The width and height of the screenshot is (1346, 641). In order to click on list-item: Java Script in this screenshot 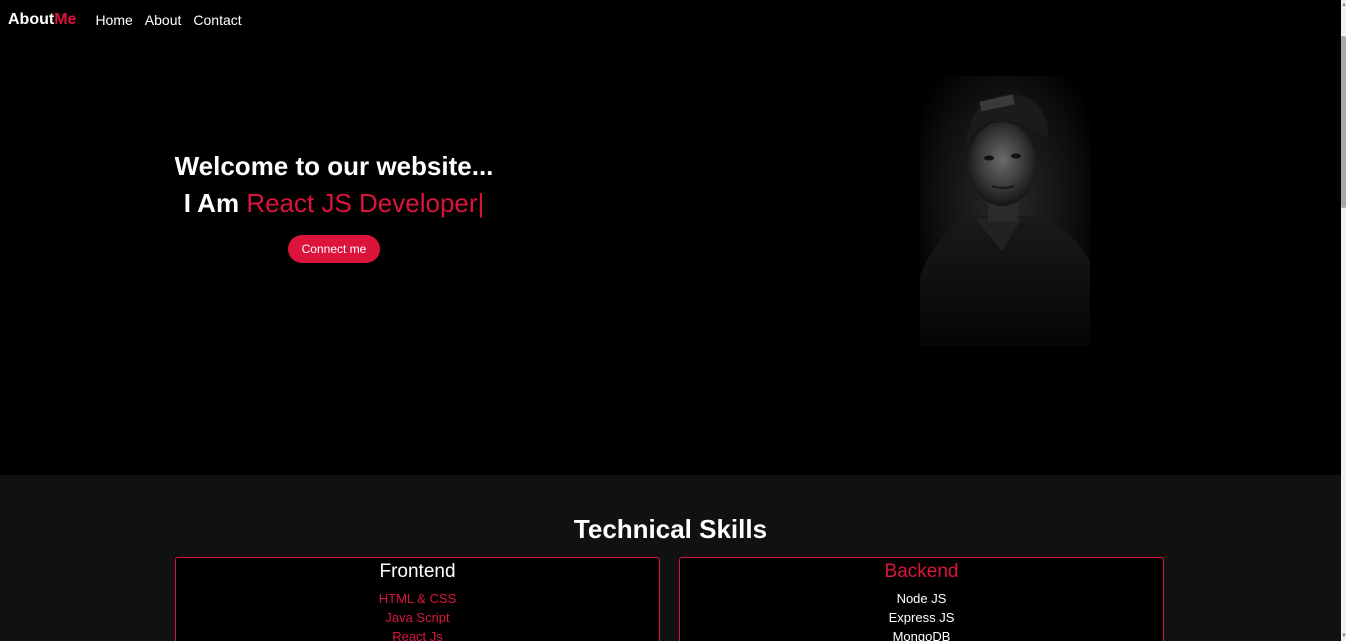, I will do `click(417, 617)`.